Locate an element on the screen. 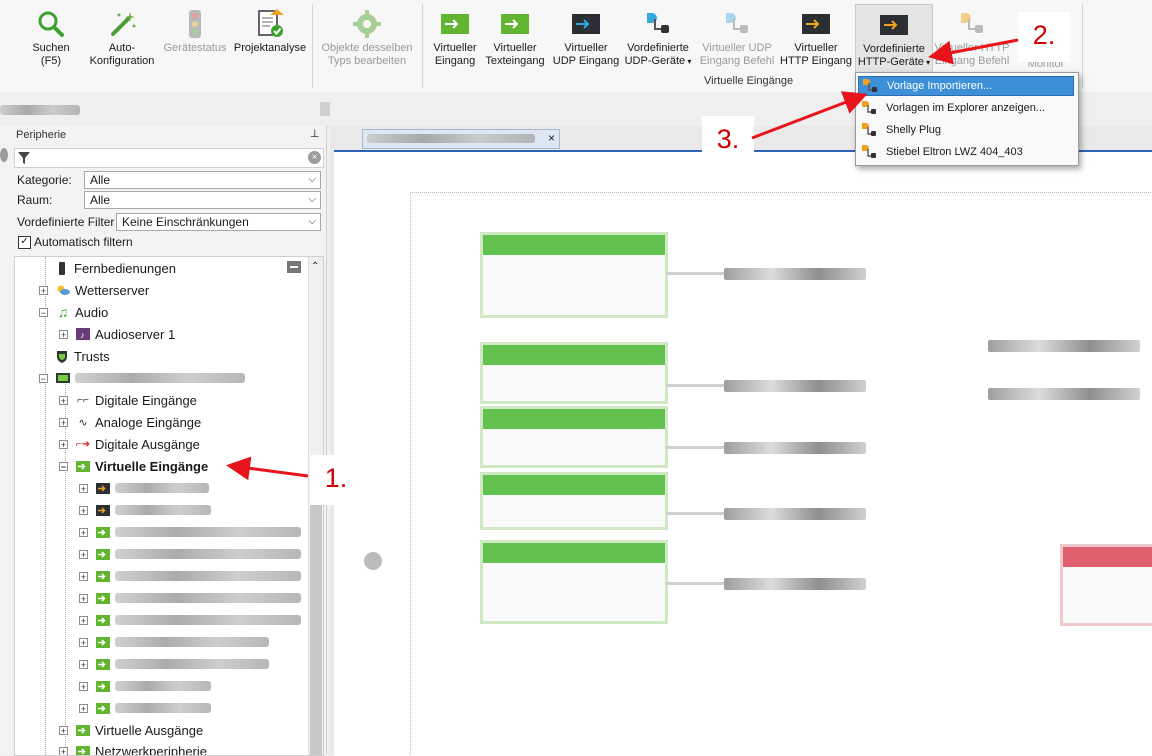 The height and width of the screenshot is (756, 1152). search-icon is located at coordinates (51, 24).